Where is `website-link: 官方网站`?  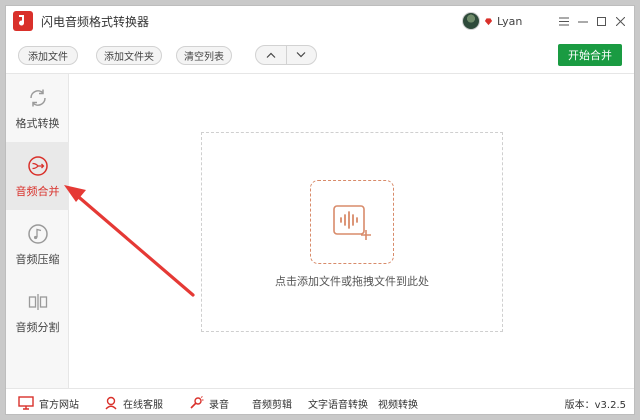 website-link: 官方网站 is located at coordinates (48, 401).